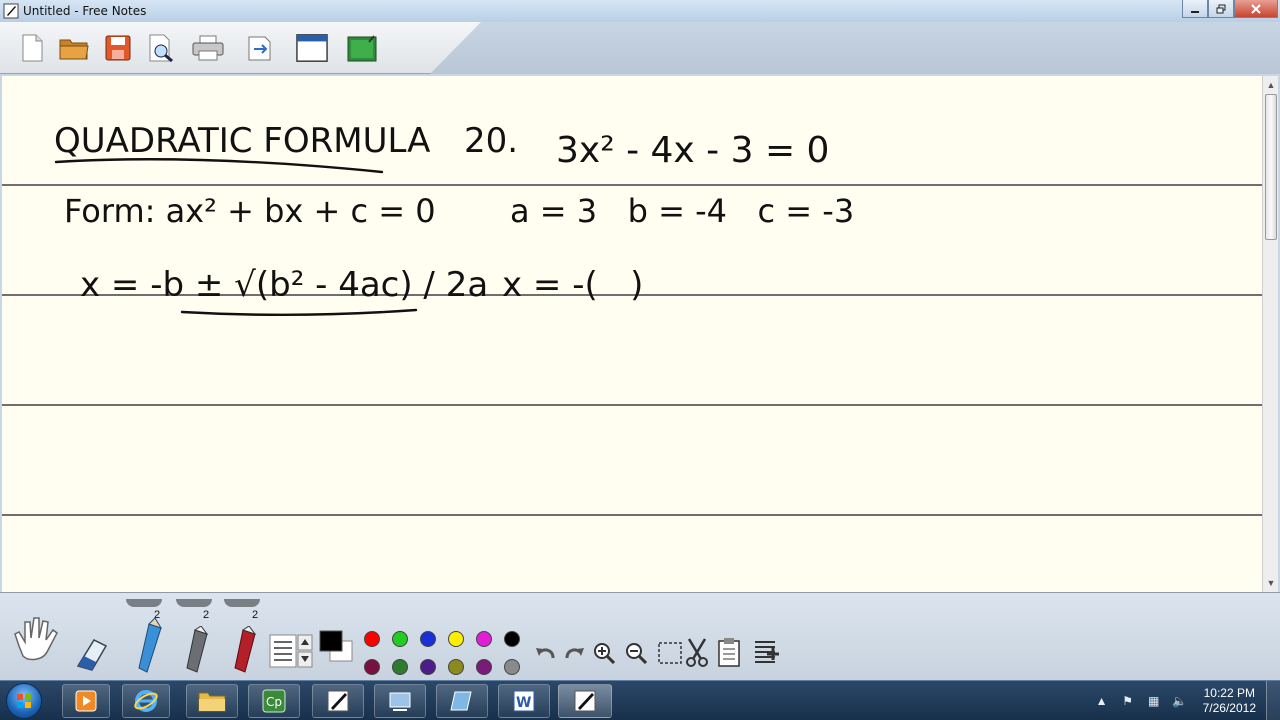  Describe the element at coordinates (312, 48) in the screenshot. I see `window-button` at that location.